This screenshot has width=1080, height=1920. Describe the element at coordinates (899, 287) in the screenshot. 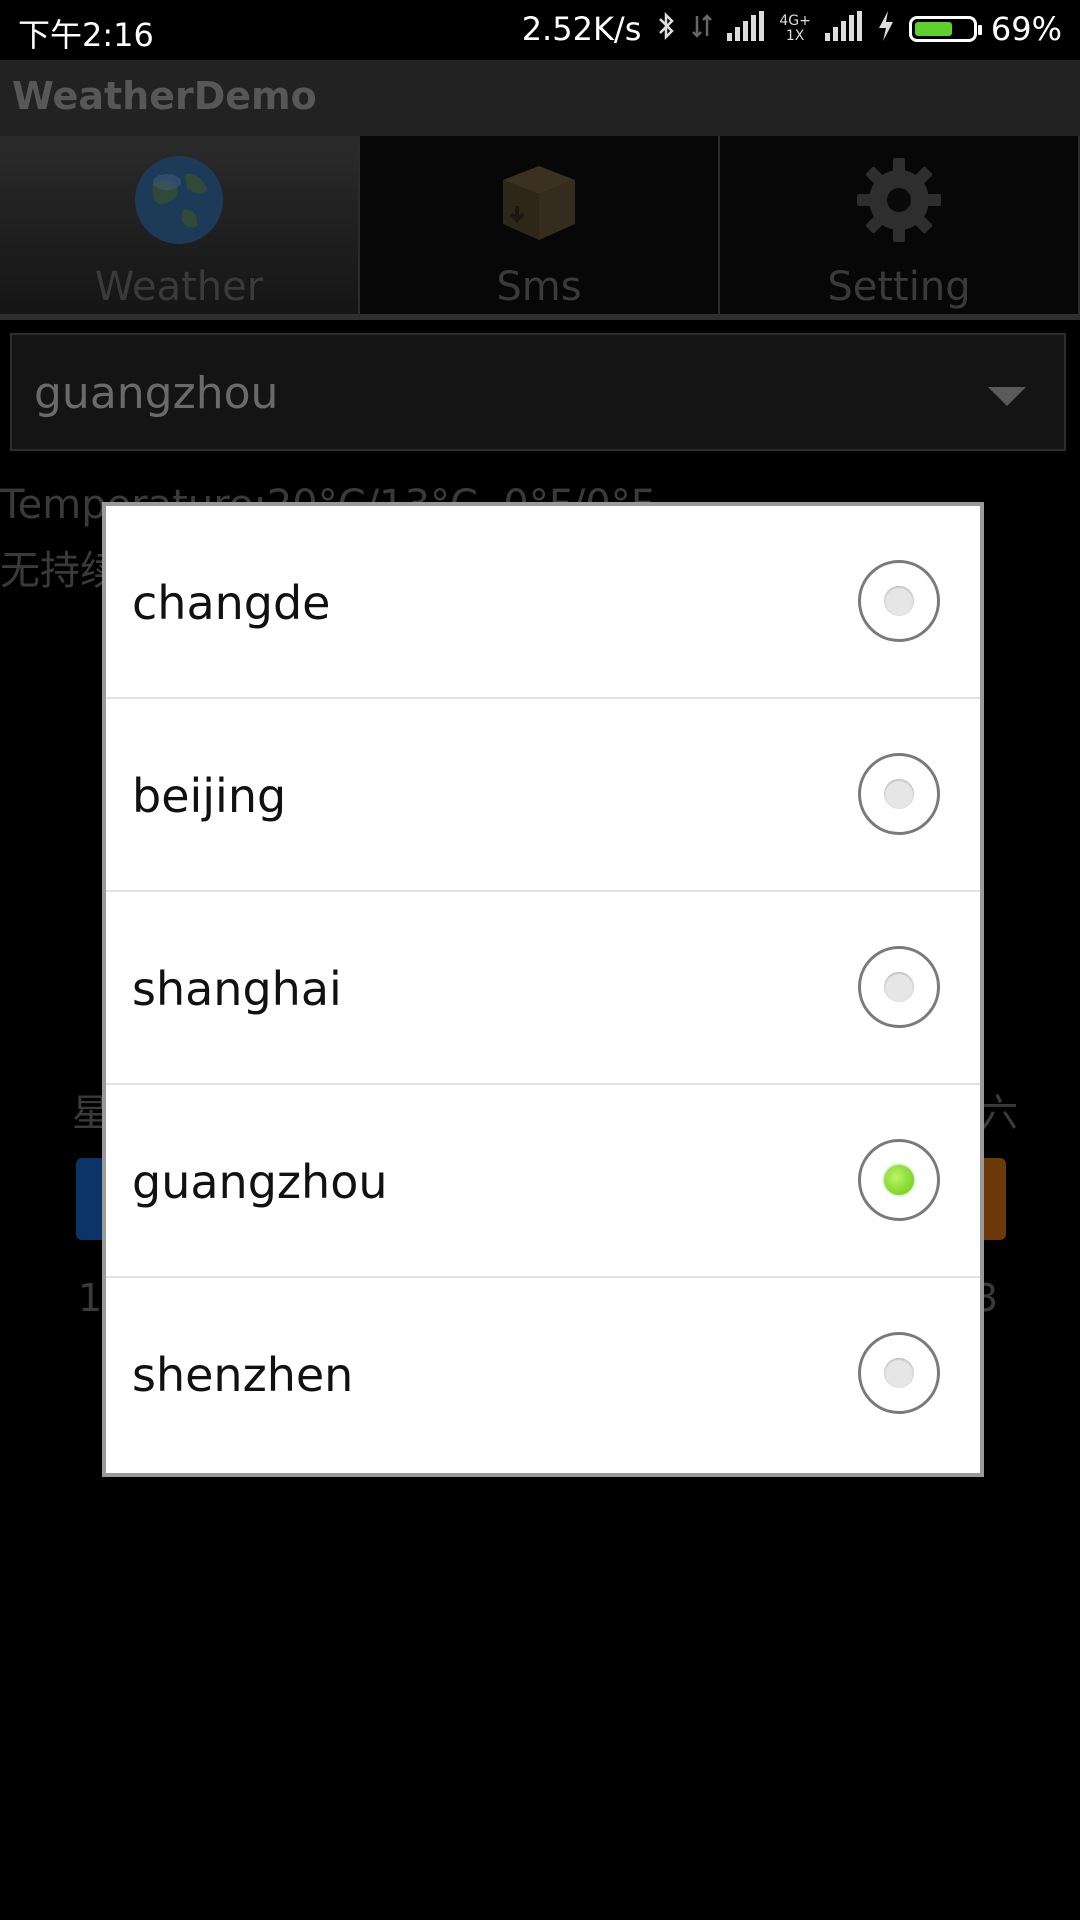

I see `tab-setting-label: Setting` at that location.